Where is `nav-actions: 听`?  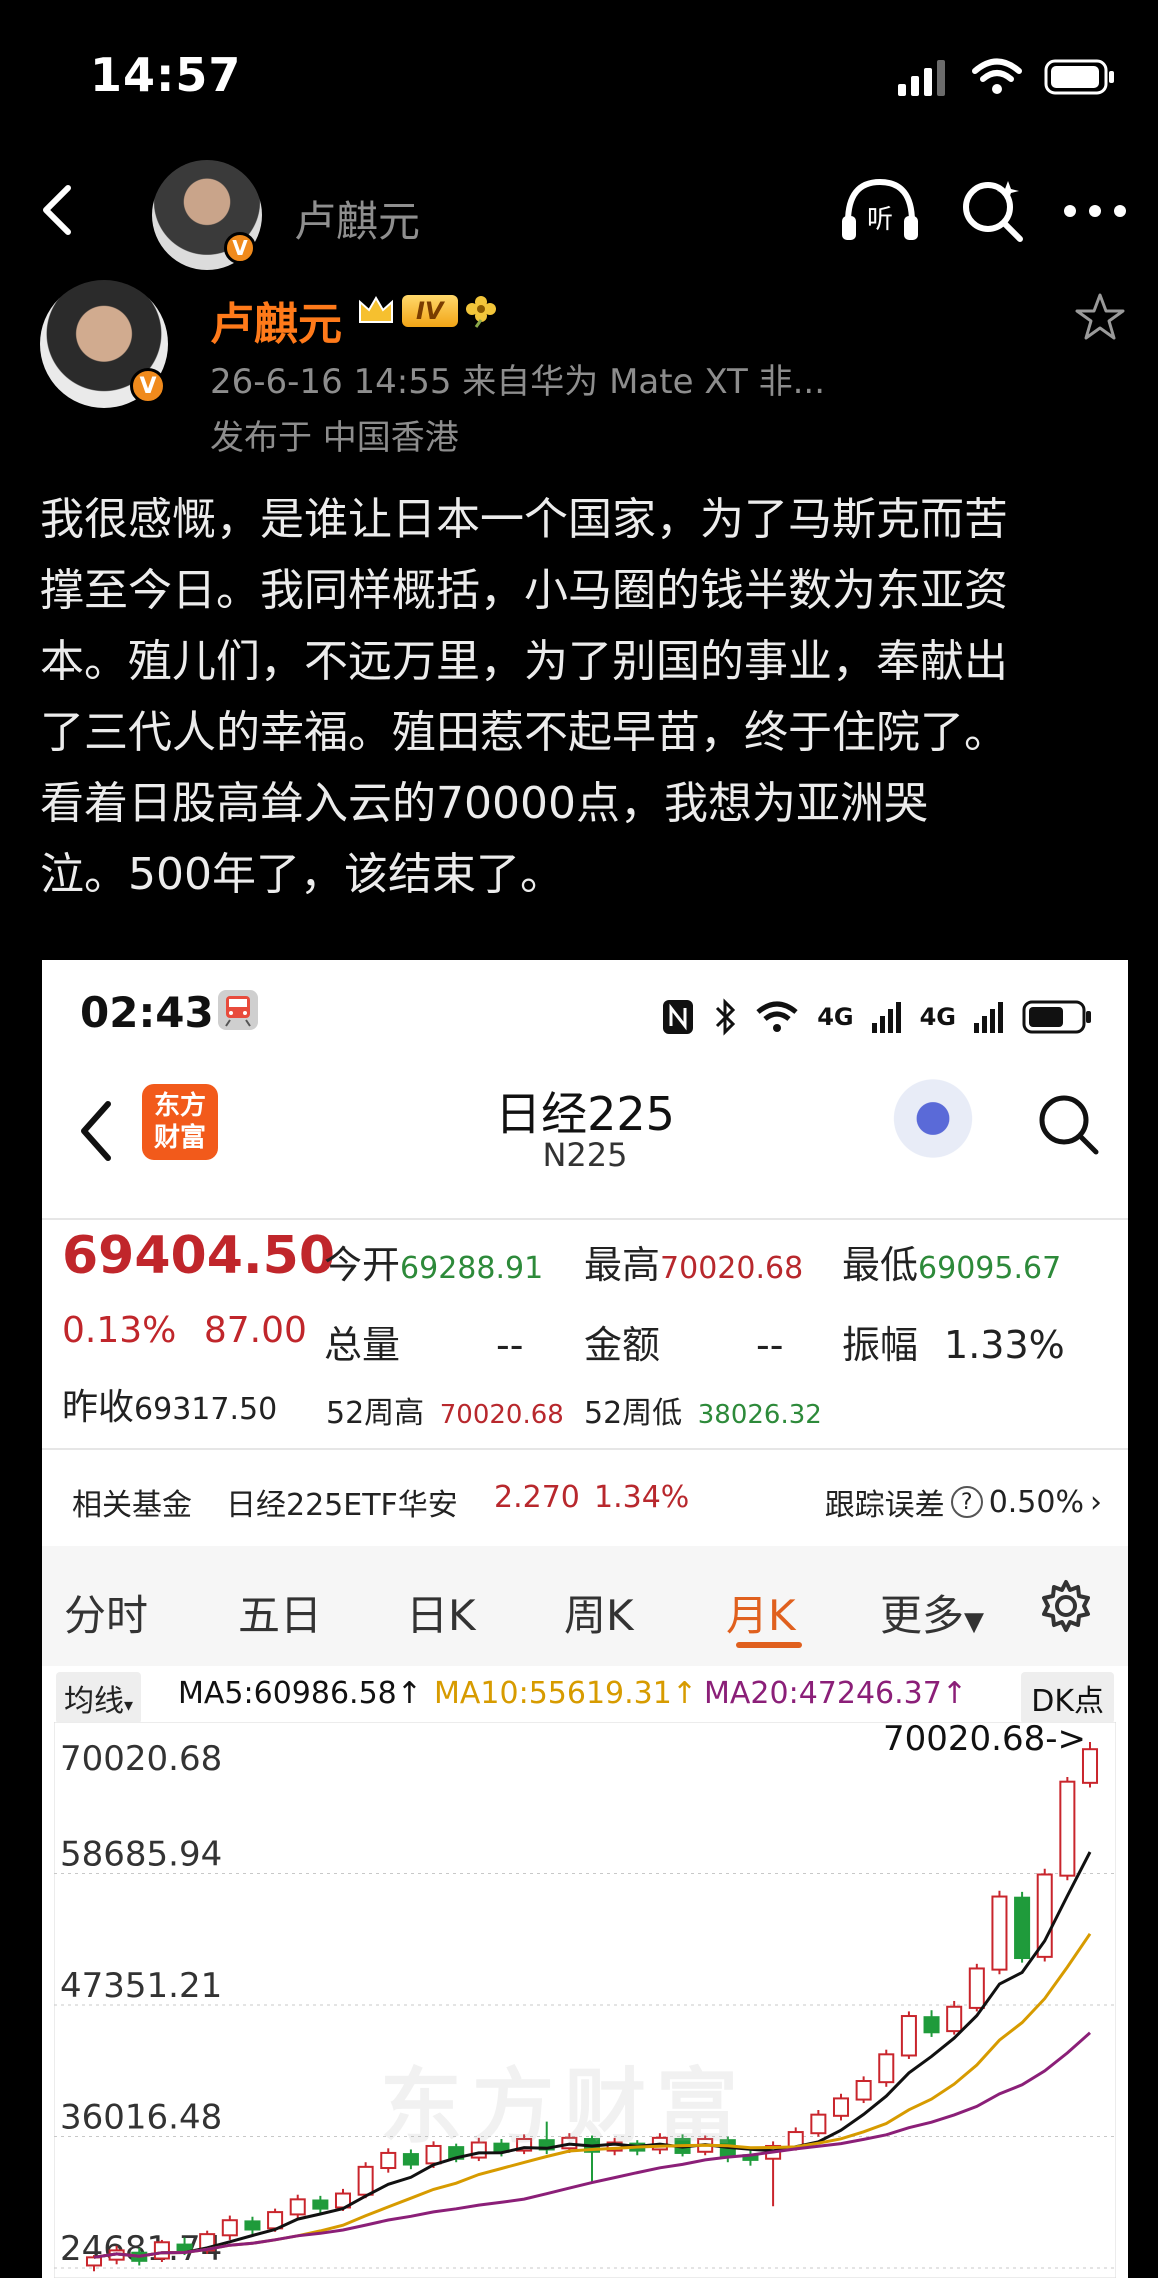 nav-actions: 听 is located at coordinates (983, 211).